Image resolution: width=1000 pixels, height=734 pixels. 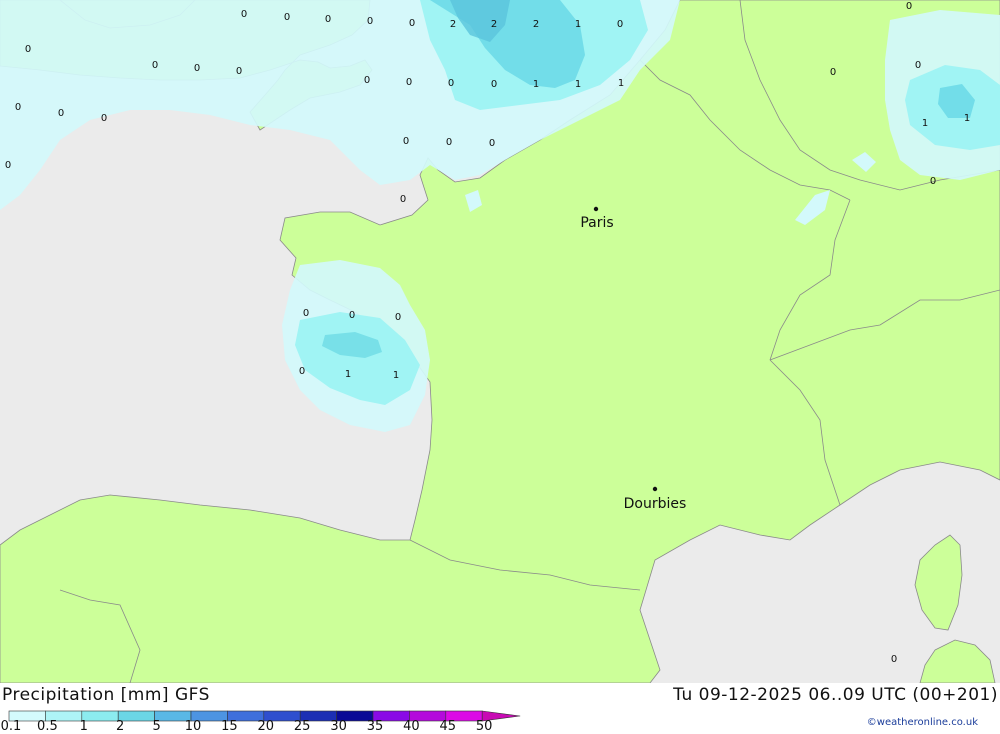 What do you see at coordinates (11, 726) in the screenshot?
I see `legend-tick-label: 0.1` at bounding box center [11, 726].